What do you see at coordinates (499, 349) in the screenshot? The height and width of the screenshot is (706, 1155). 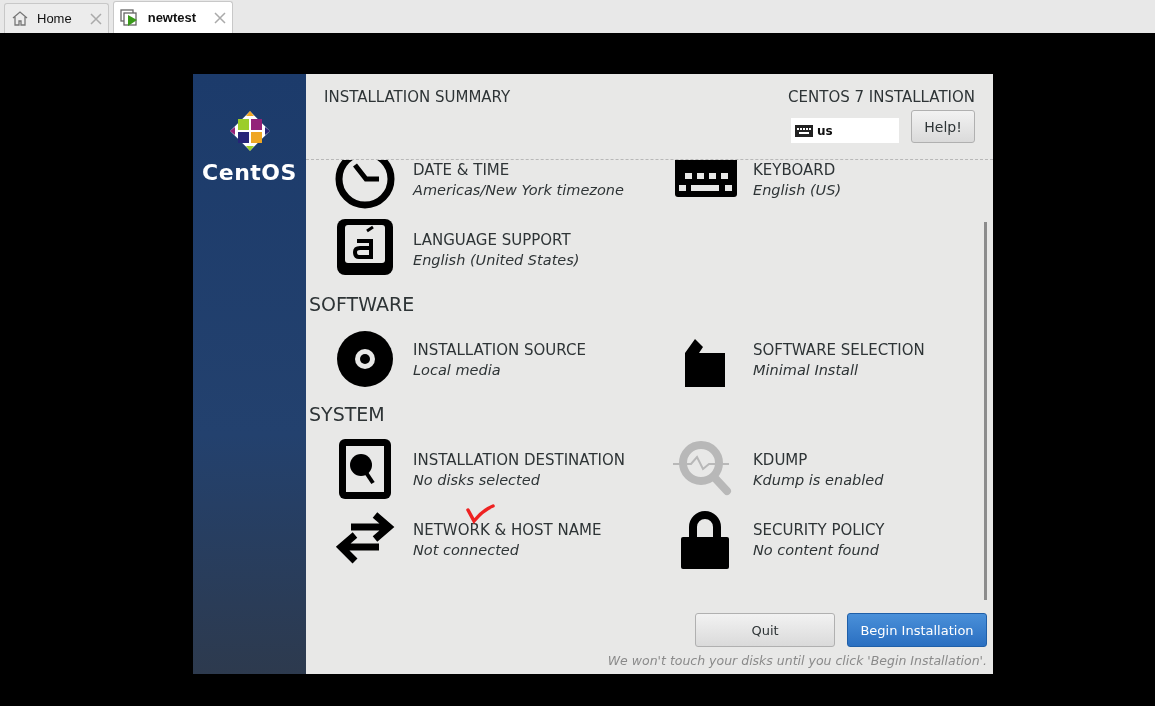 I see `spoke-title: INSTALLATION SOURCE` at bounding box center [499, 349].